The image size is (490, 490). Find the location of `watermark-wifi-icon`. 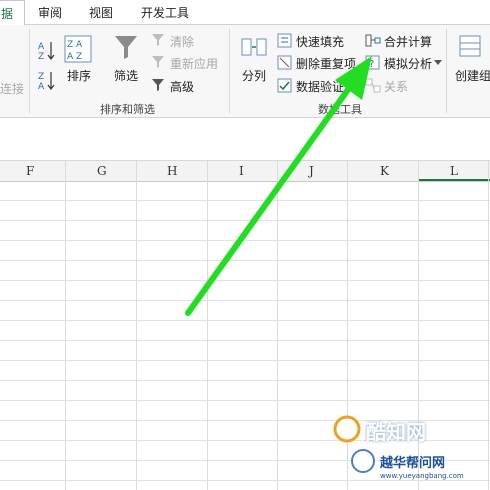

watermark-wifi-icon is located at coordinates (363, 461).